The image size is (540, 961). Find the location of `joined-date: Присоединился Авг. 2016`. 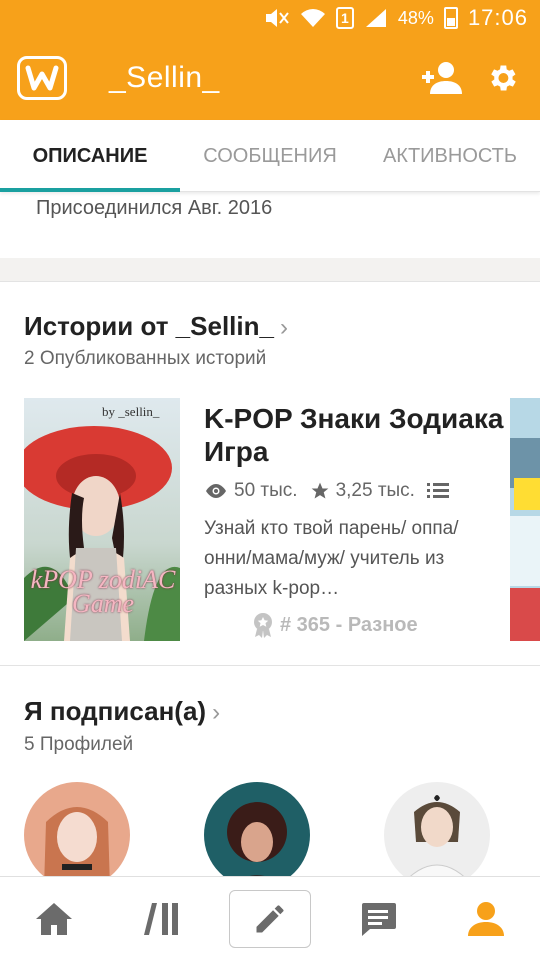

joined-date: Присоединился Авг. 2016 is located at coordinates (154, 208).